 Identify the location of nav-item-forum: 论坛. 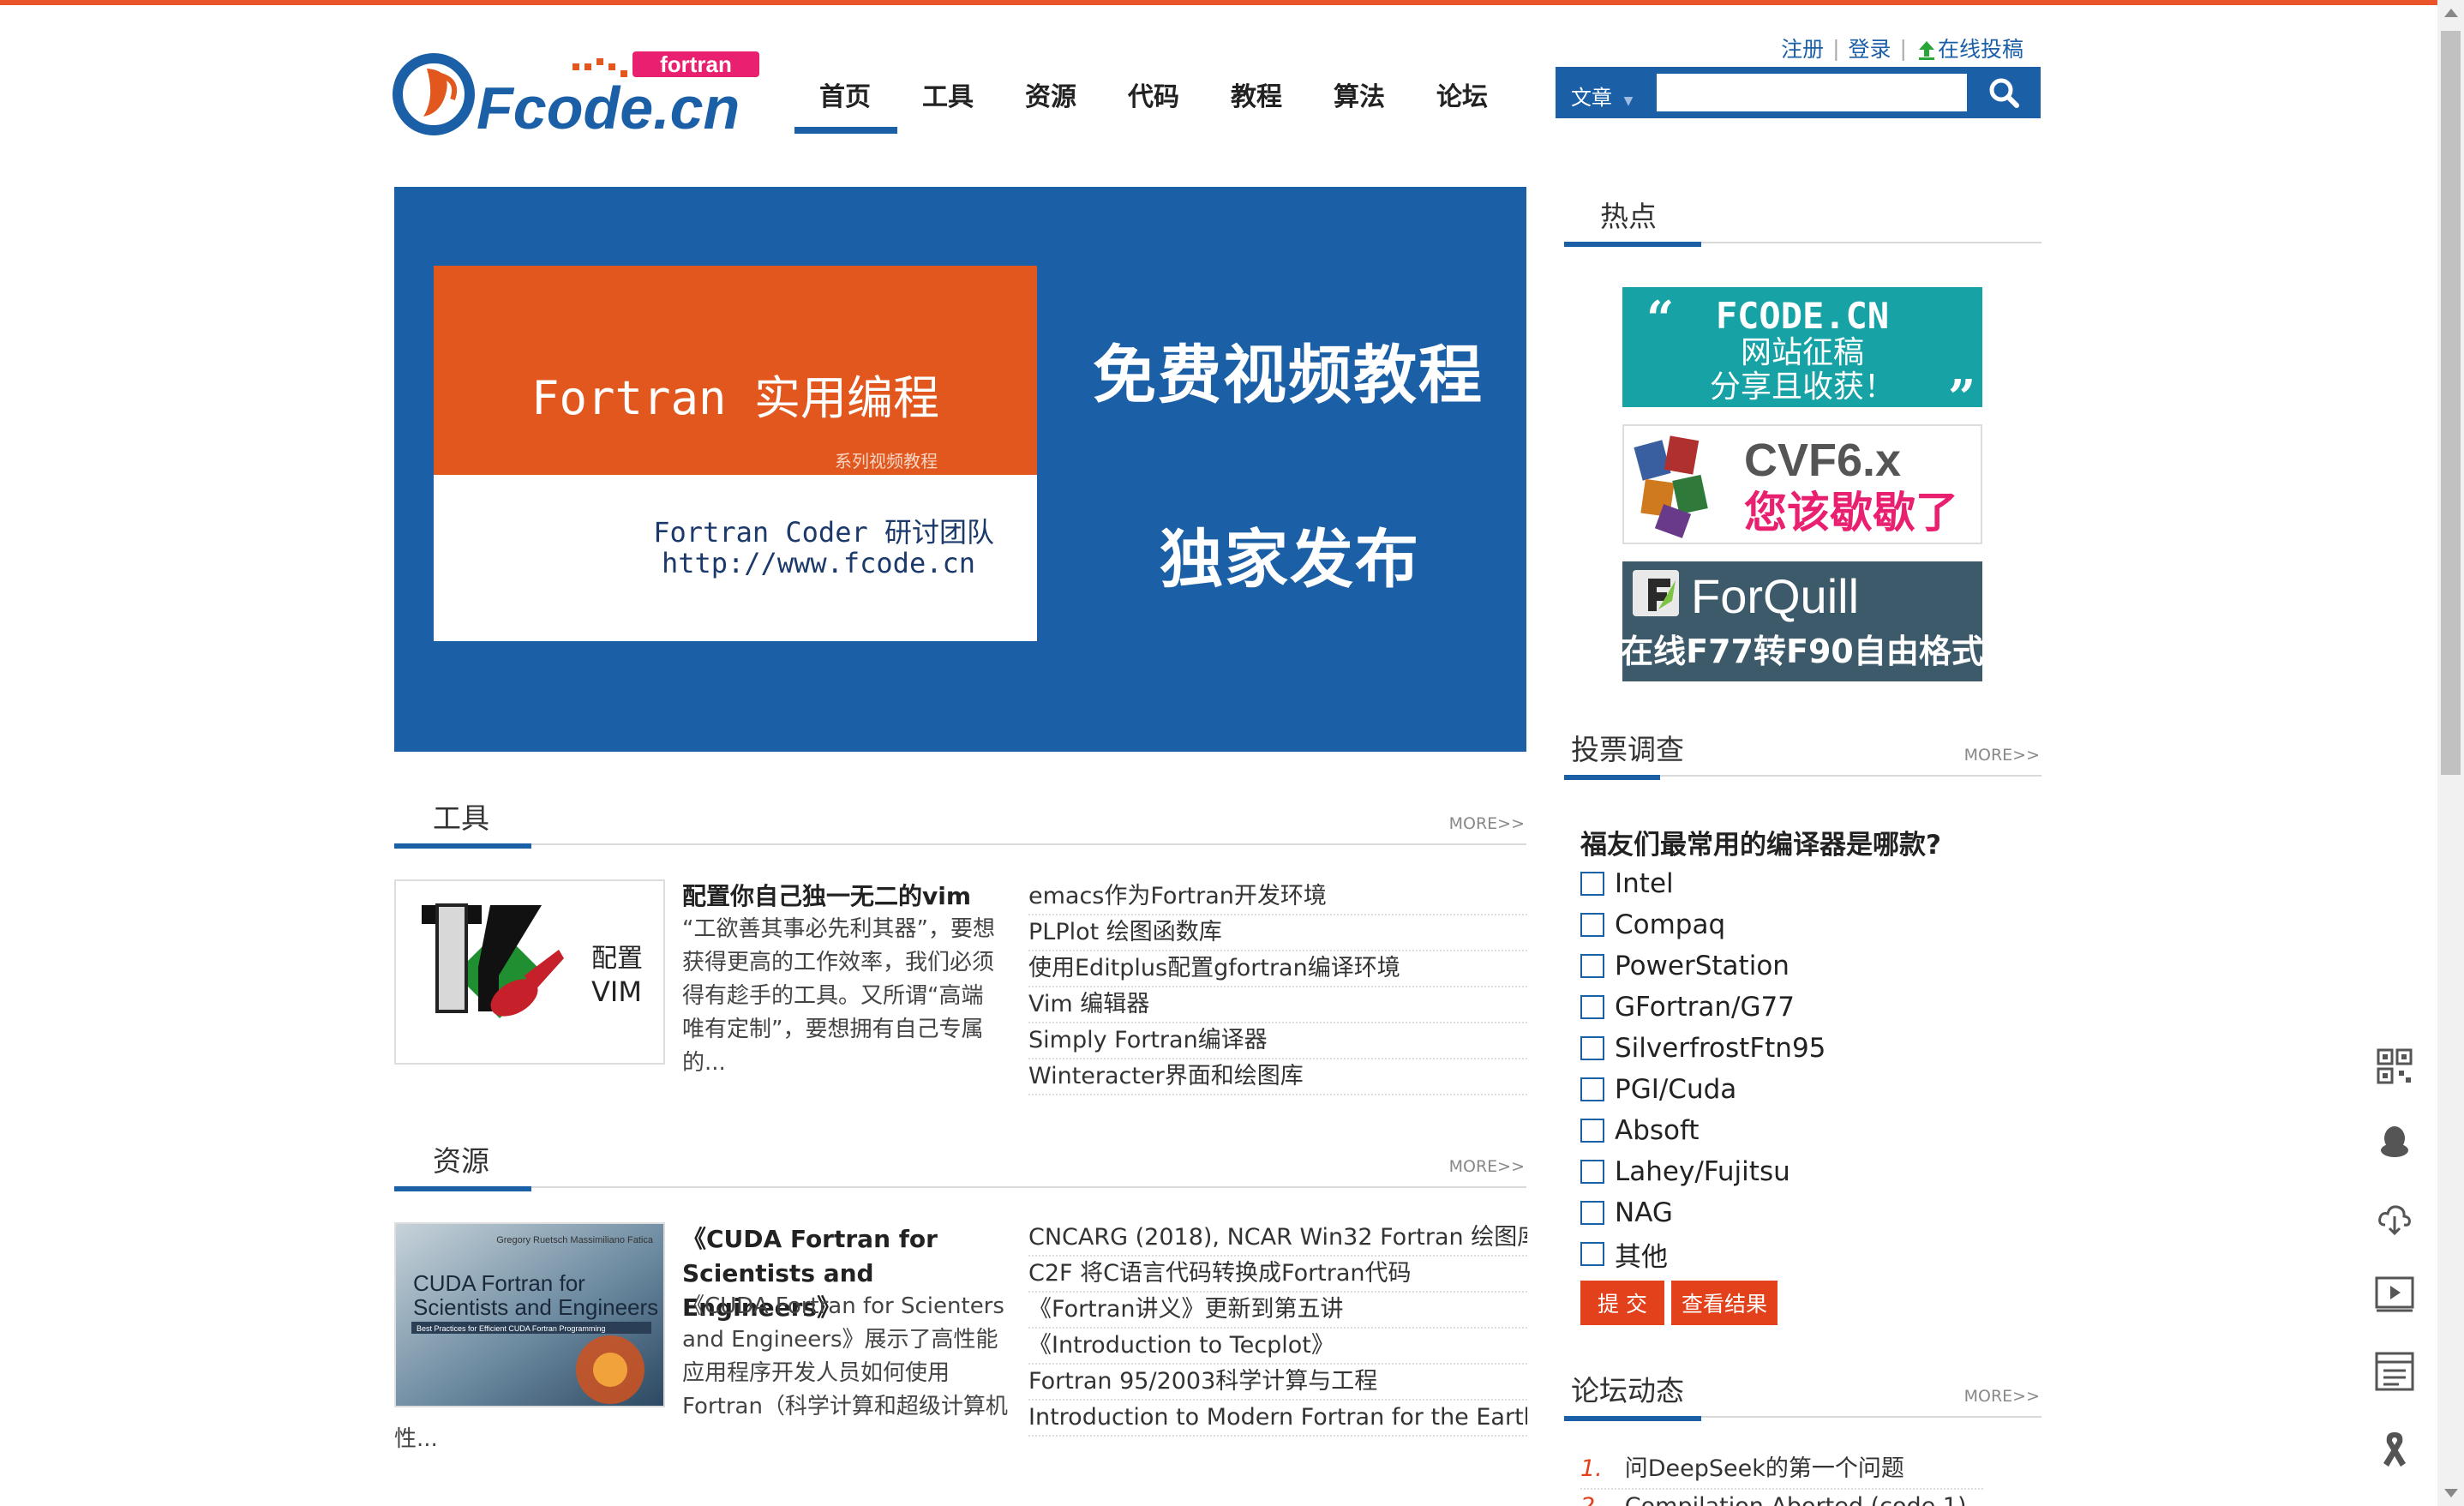
(1462, 101).